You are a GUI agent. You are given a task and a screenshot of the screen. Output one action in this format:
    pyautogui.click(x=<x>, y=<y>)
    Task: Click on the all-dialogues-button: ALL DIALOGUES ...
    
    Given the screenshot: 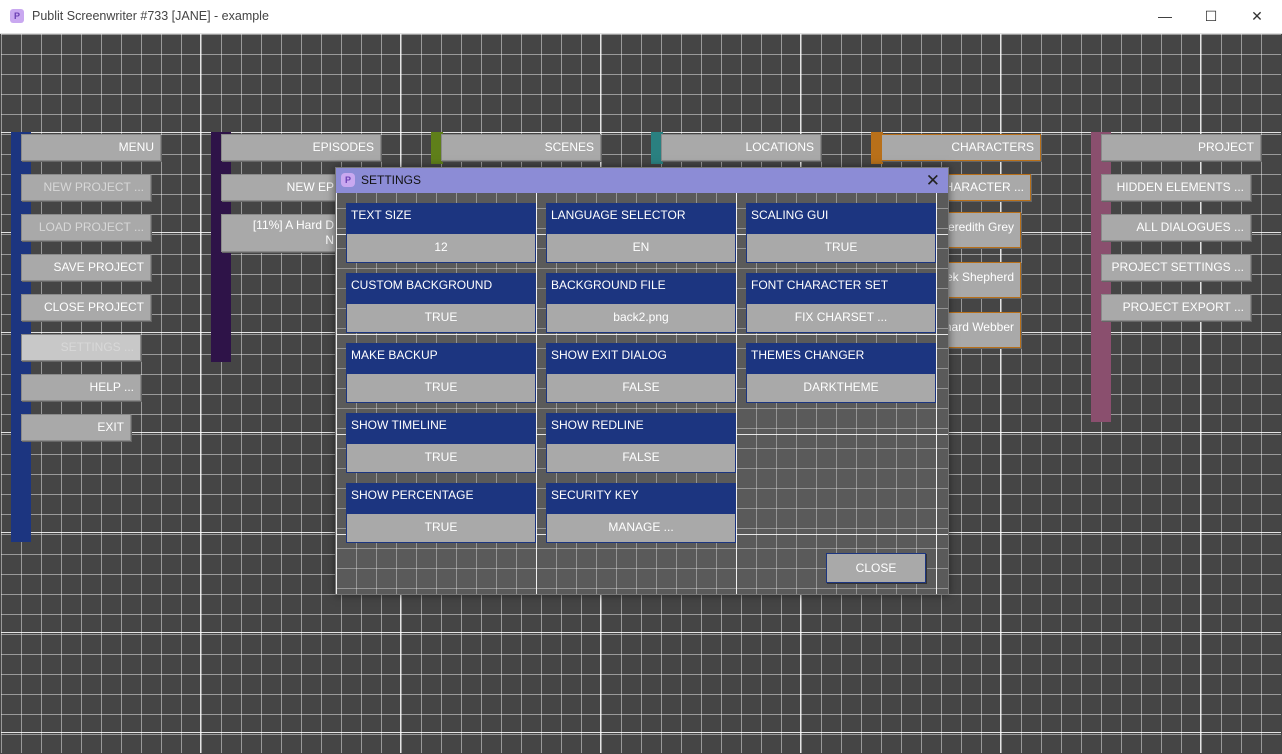 What is the action you would take?
    pyautogui.click(x=1176, y=227)
    